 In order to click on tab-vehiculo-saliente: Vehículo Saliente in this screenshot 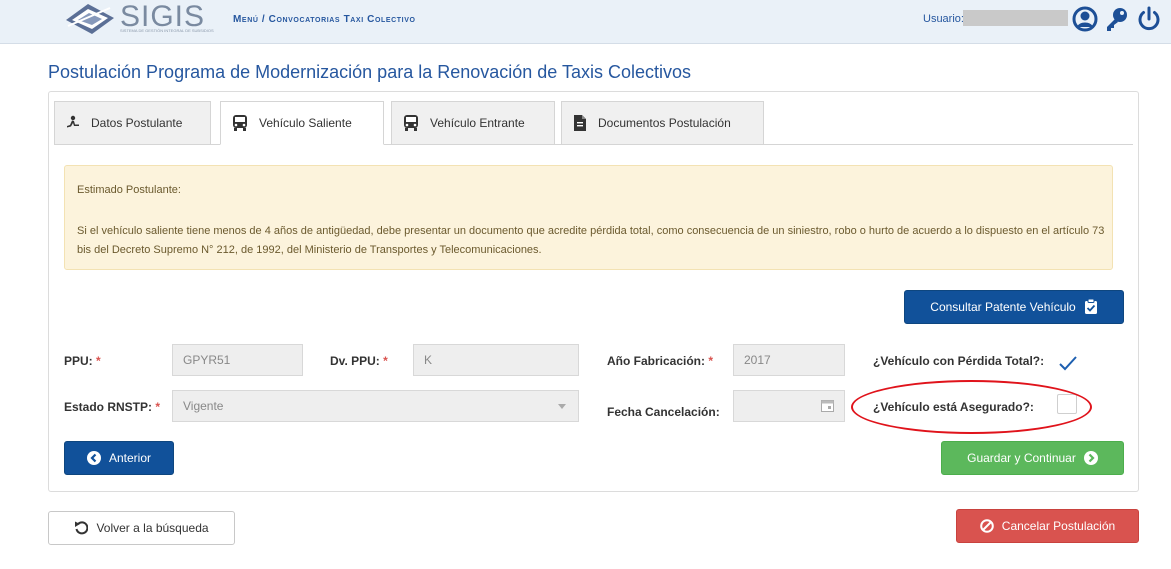, I will do `click(302, 123)`.